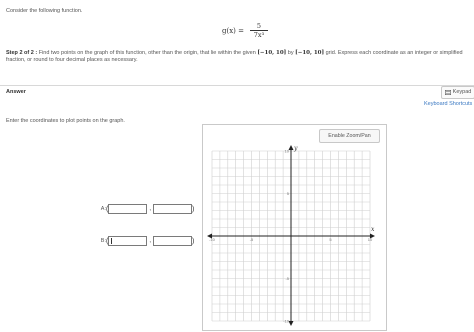 This screenshot has width=474, height=332. Describe the element at coordinates (128, 241) in the screenshot. I see `point-b-x-input` at that location.